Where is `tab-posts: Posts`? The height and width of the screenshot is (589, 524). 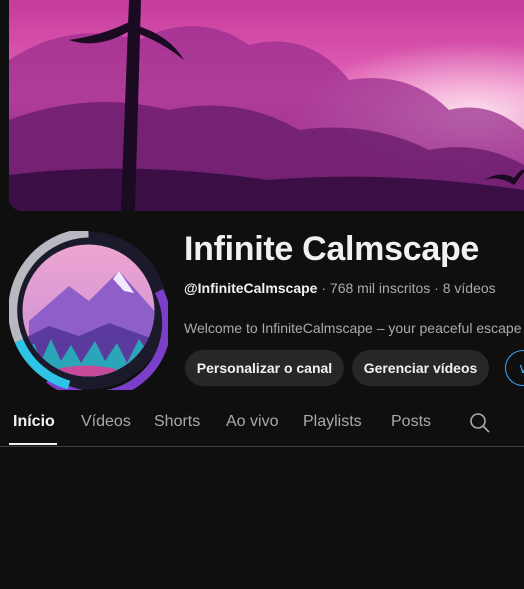
tab-posts: Posts is located at coordinates (411, 422).